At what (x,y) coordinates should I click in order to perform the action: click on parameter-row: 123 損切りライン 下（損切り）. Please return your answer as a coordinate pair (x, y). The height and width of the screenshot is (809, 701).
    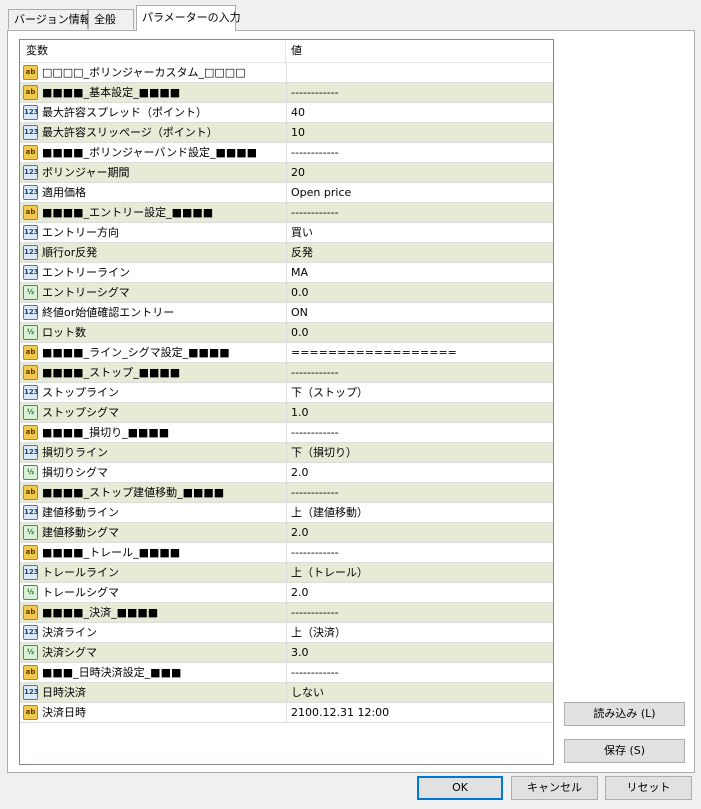
    Looking at the image, I should click on (286, 453).